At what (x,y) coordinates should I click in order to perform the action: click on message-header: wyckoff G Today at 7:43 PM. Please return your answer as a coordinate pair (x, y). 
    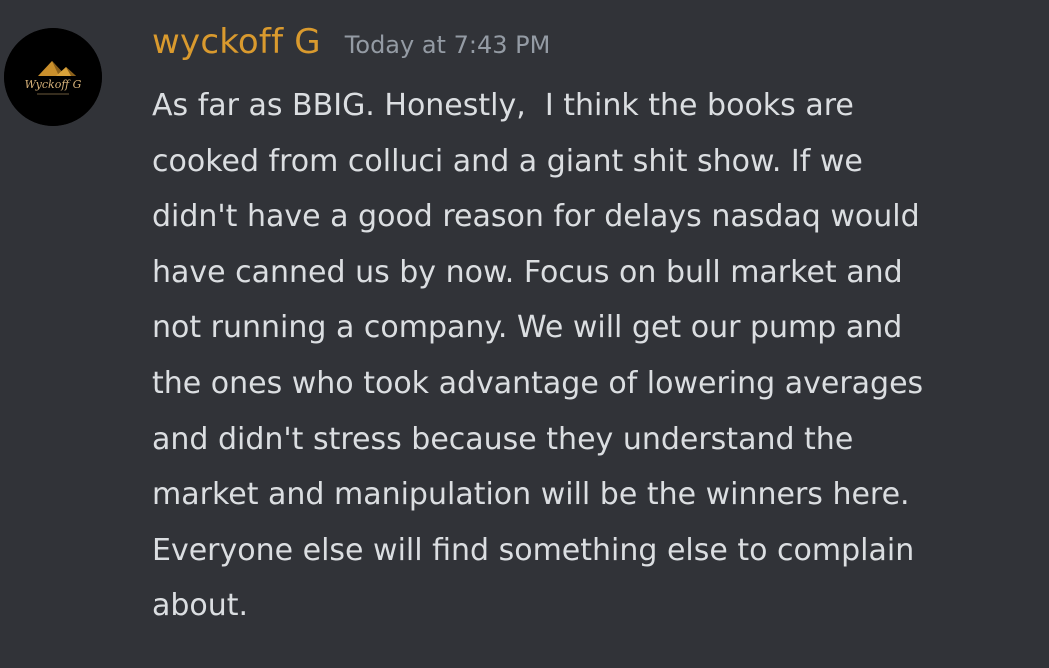
    Looking at the image, I should click on (592, 47).